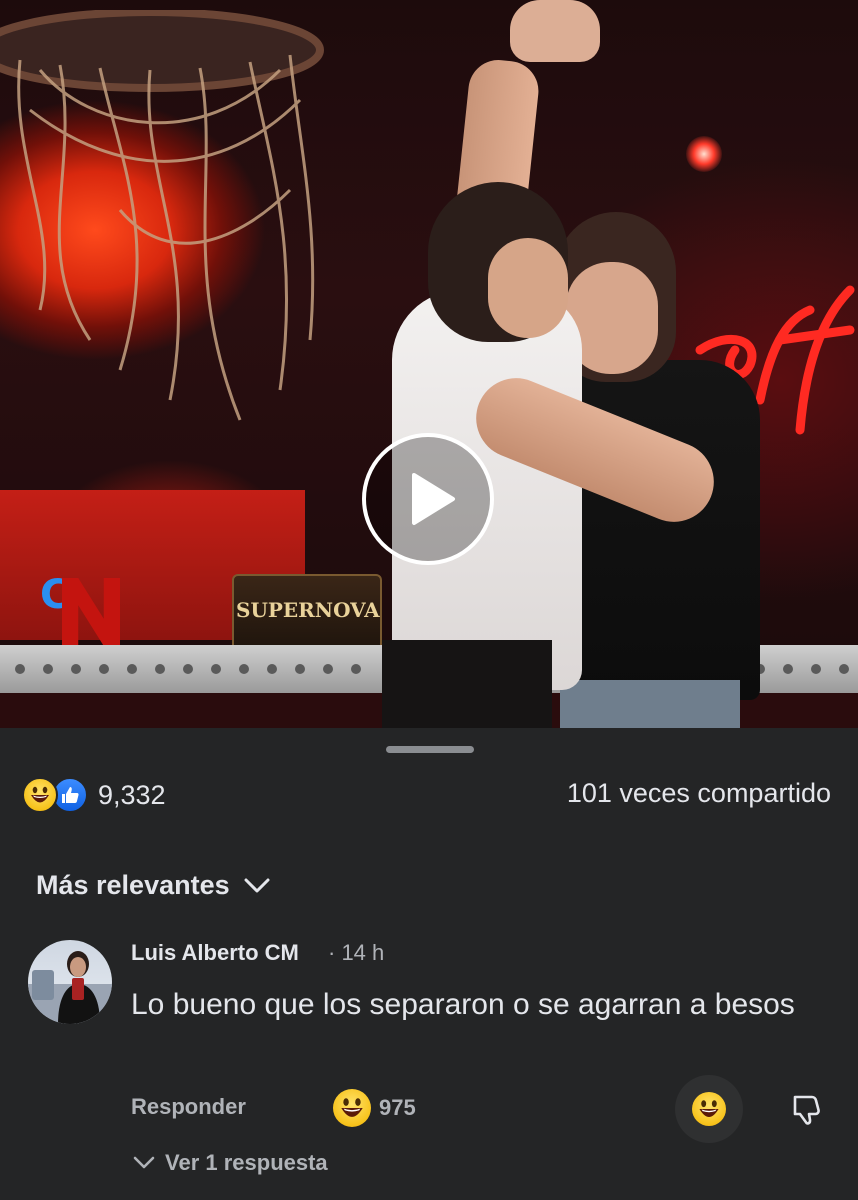 This screenshot has width=858, height=1200. Describe the element at coordinates (132, 794) in the screenshot. I see `reaction-count: 9,332` at that location.